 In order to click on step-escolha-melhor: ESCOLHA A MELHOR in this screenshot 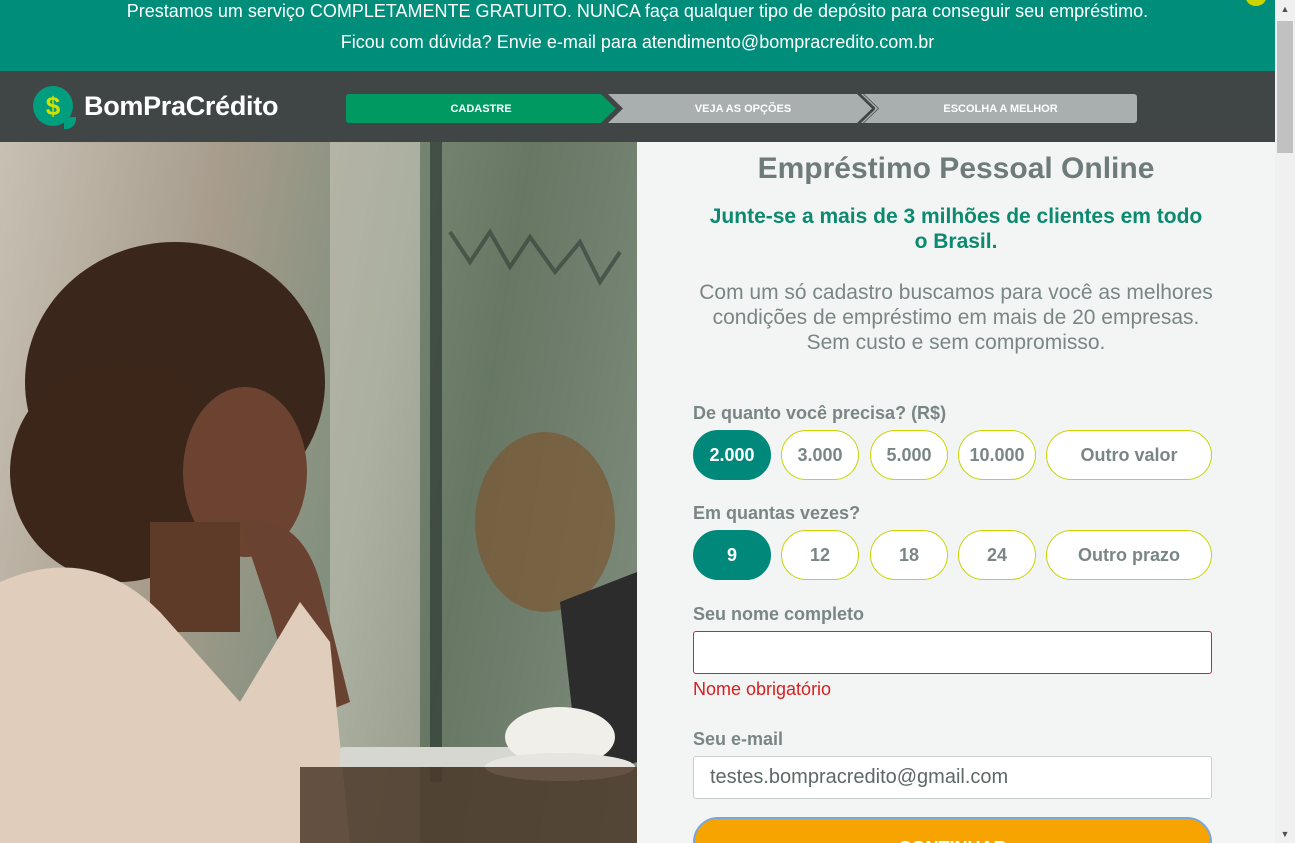, I will do `click(1000, 108)`.